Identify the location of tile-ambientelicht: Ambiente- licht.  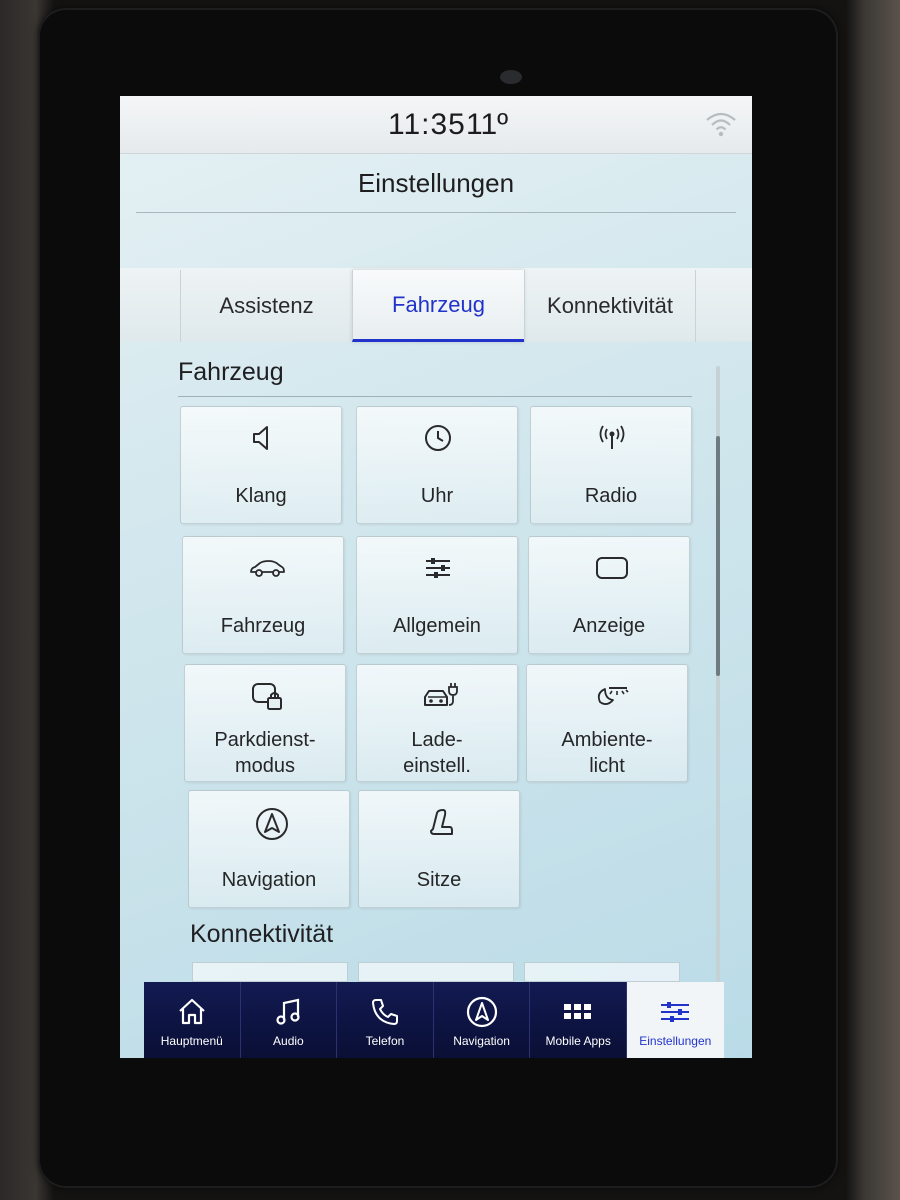
(607, 723).